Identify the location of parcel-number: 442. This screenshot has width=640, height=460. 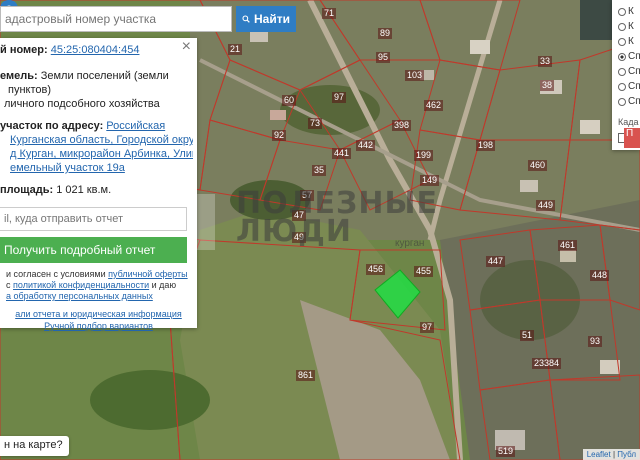
(366, 145).